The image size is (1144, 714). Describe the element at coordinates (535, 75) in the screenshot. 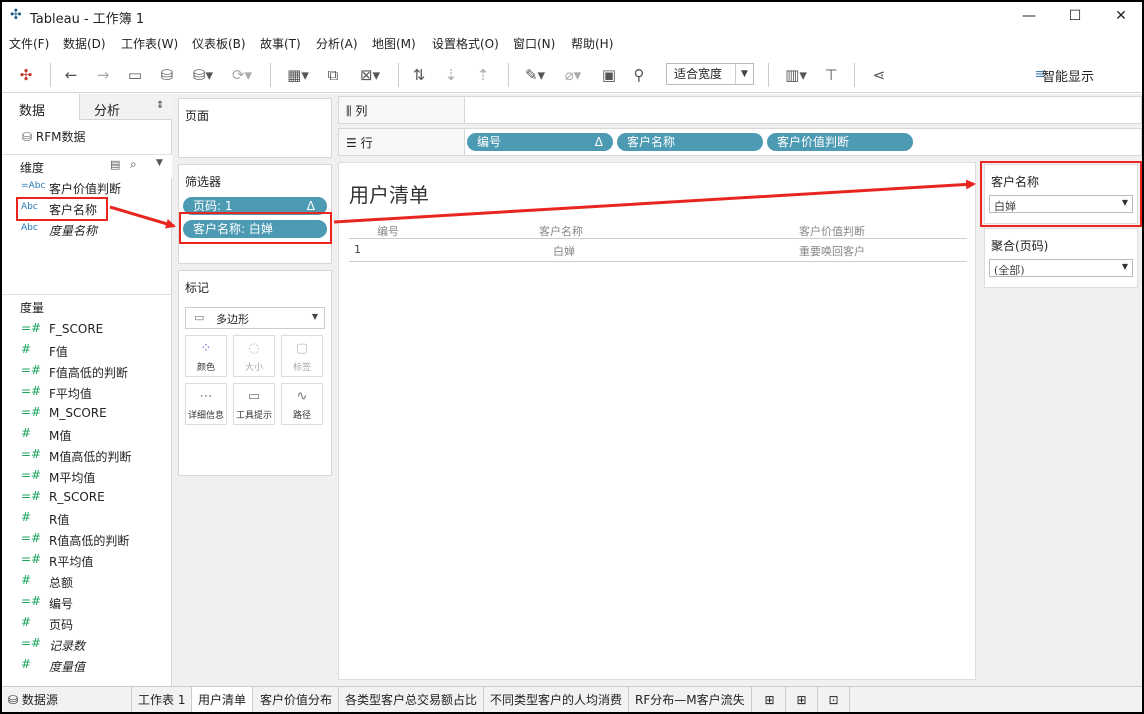

I see `highlight-icon: ✎▾` at that location.